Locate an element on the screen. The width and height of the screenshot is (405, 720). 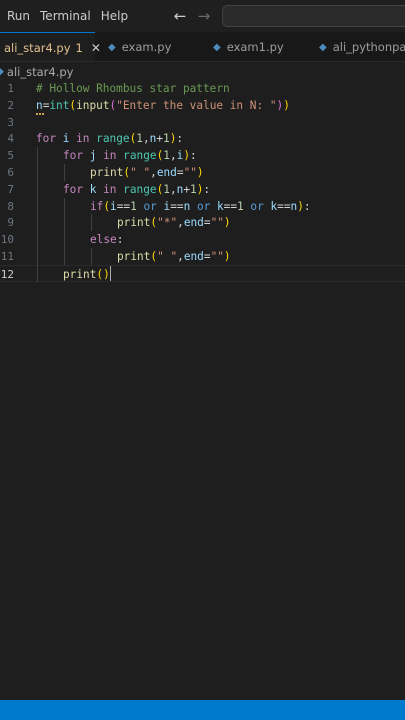
line-number: 12 is located at coordinates (7, 274).